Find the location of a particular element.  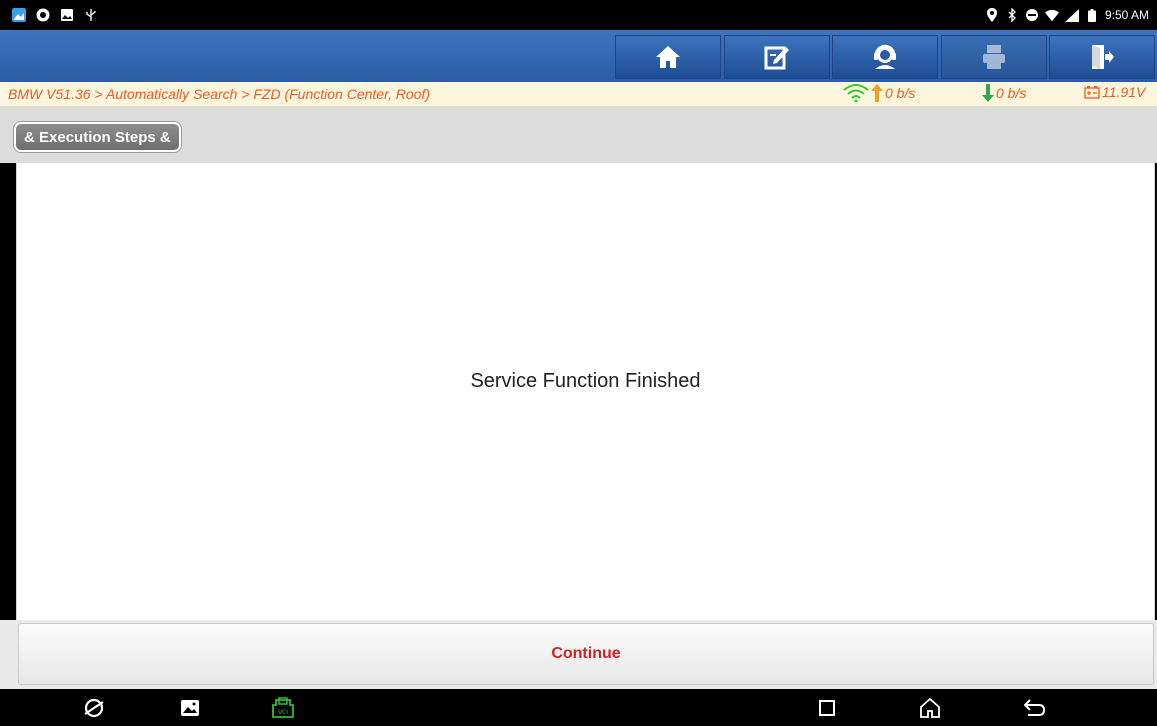

clock: 9:50 AM is located at coordinates (1126, 15).